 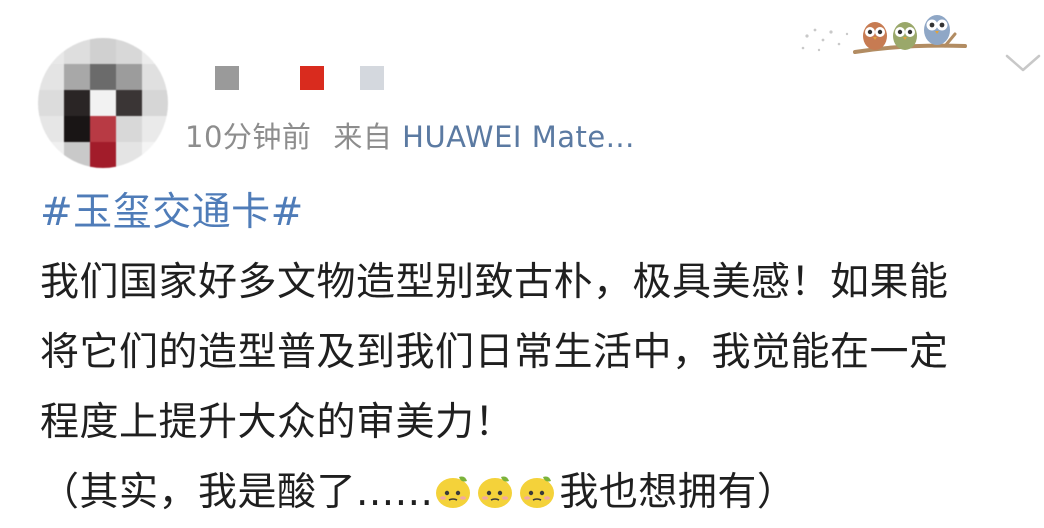 What do you see at coordinates (494, 282) in the screenshot?
I see `post-line: 我们国家好多文物造型别致古朴，极具美感！如果能` at bounding box center [494, 282].